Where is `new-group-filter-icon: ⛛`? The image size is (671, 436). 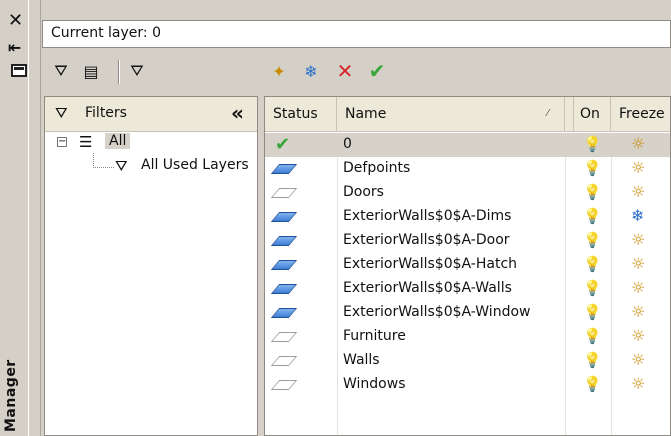
new-group-filter-icon: ⛛ is located at coordinates (137, 71).